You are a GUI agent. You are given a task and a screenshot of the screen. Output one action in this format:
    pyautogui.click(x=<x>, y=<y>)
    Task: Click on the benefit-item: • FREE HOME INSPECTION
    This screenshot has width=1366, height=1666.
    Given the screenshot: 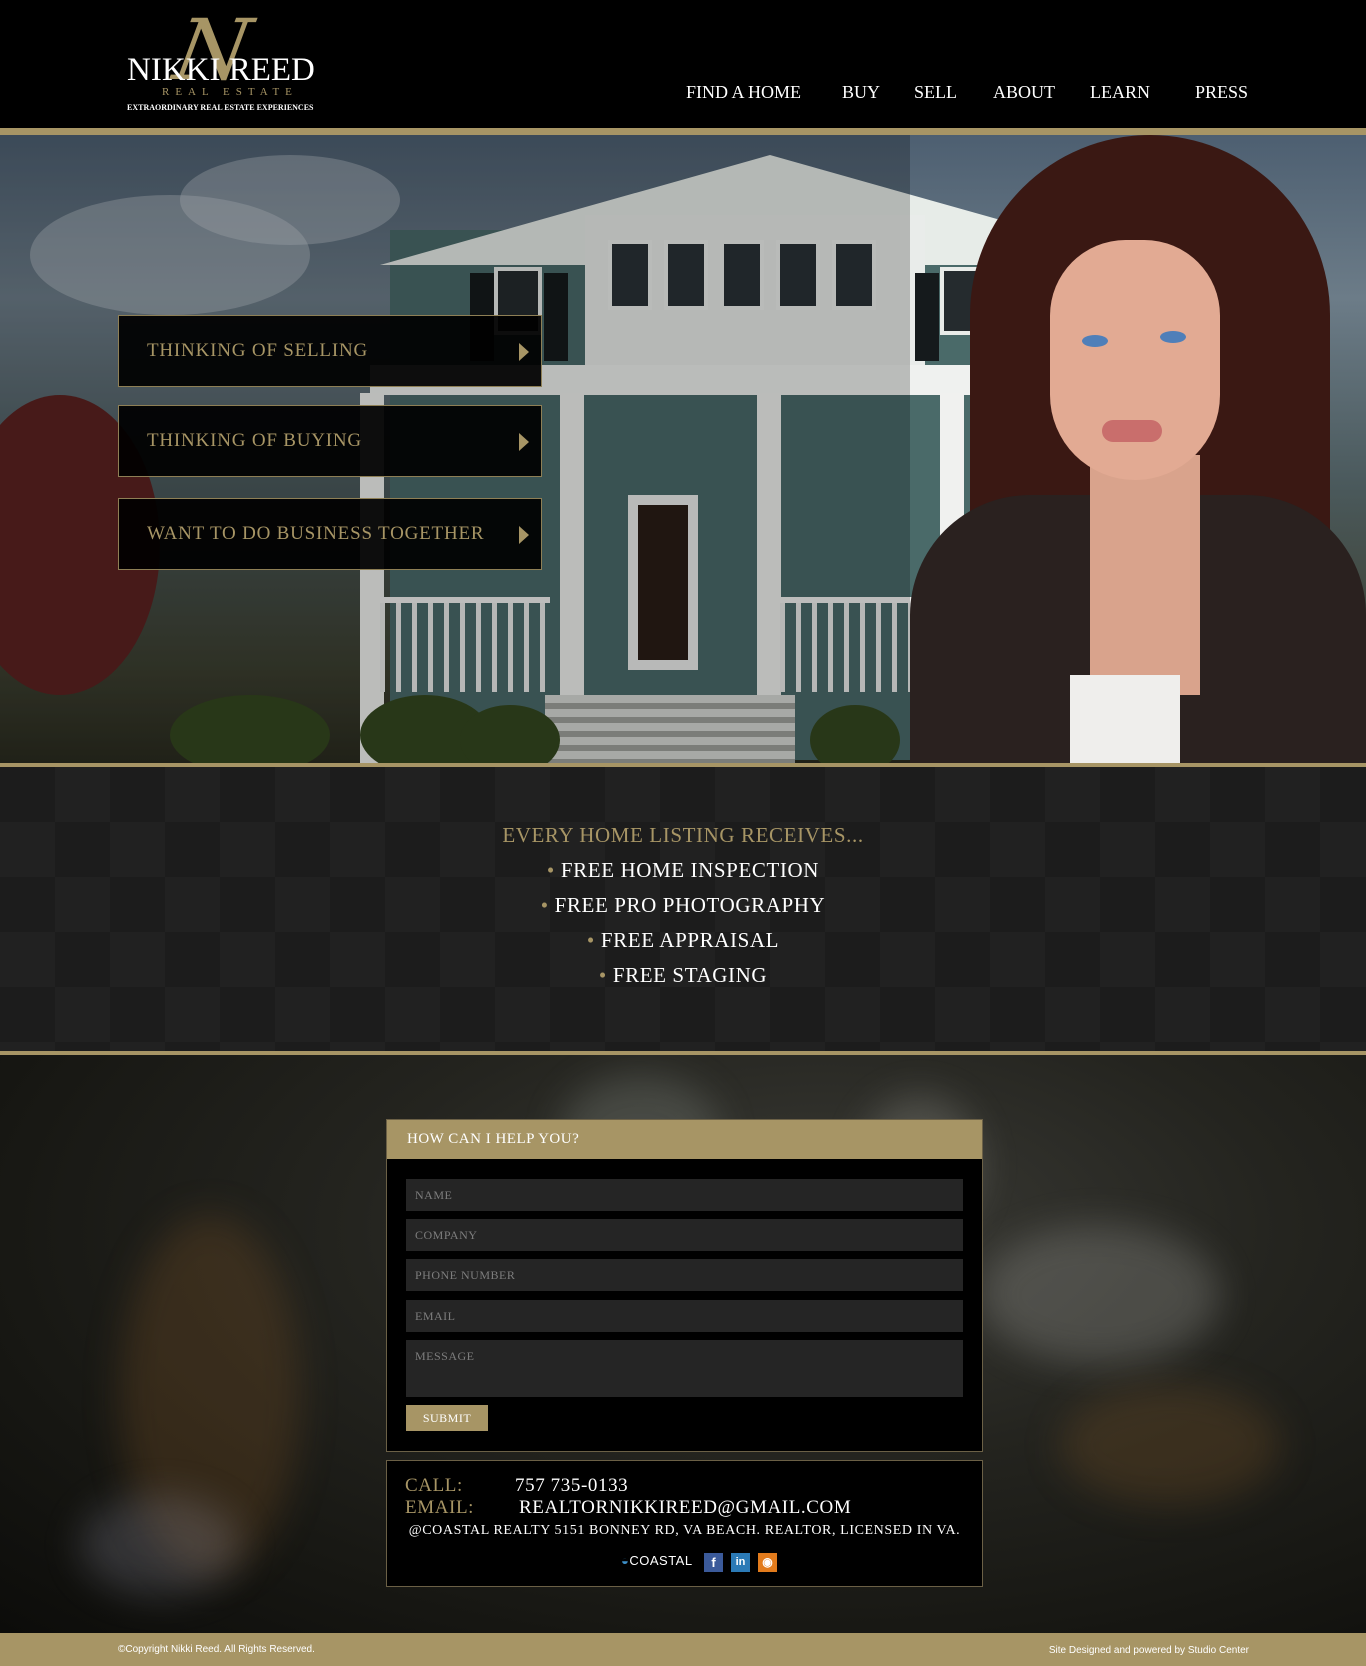 What is the action you would take?
    pyautogui.click(x=683, y=870)
    